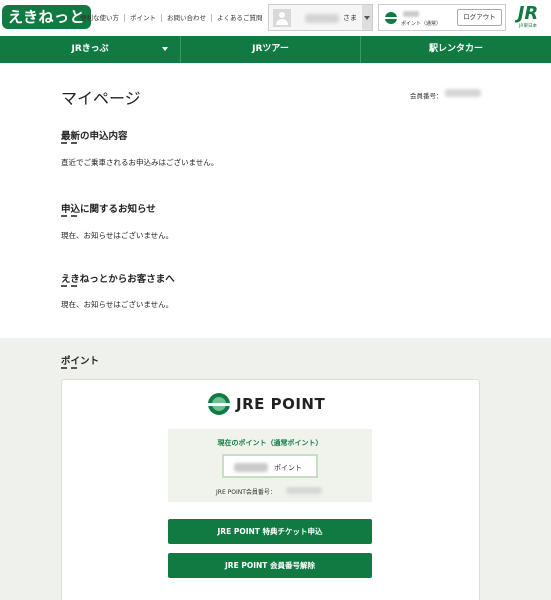 The image size is (551, 600). I want to click on nav-link-contact: お問い合わせ, so click(187, 18).